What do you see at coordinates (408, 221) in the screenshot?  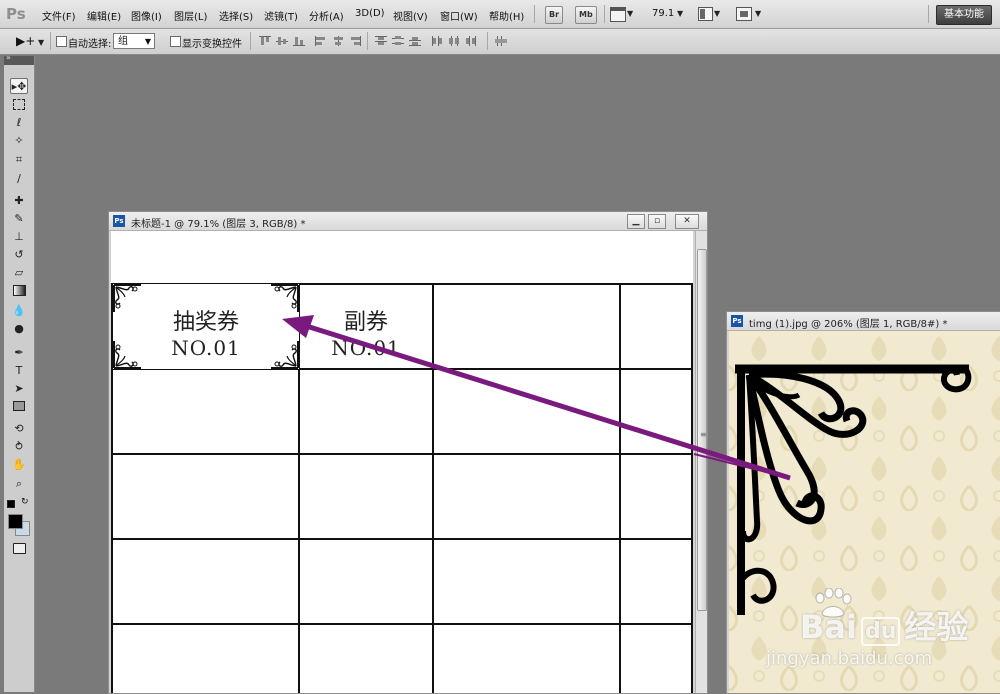 I see `document-title-bar: Ps 未标题-1 @ 79.1% (图层 3, RGB/8) * ▁ ▫ ✕` at bounding box center [408, 221].